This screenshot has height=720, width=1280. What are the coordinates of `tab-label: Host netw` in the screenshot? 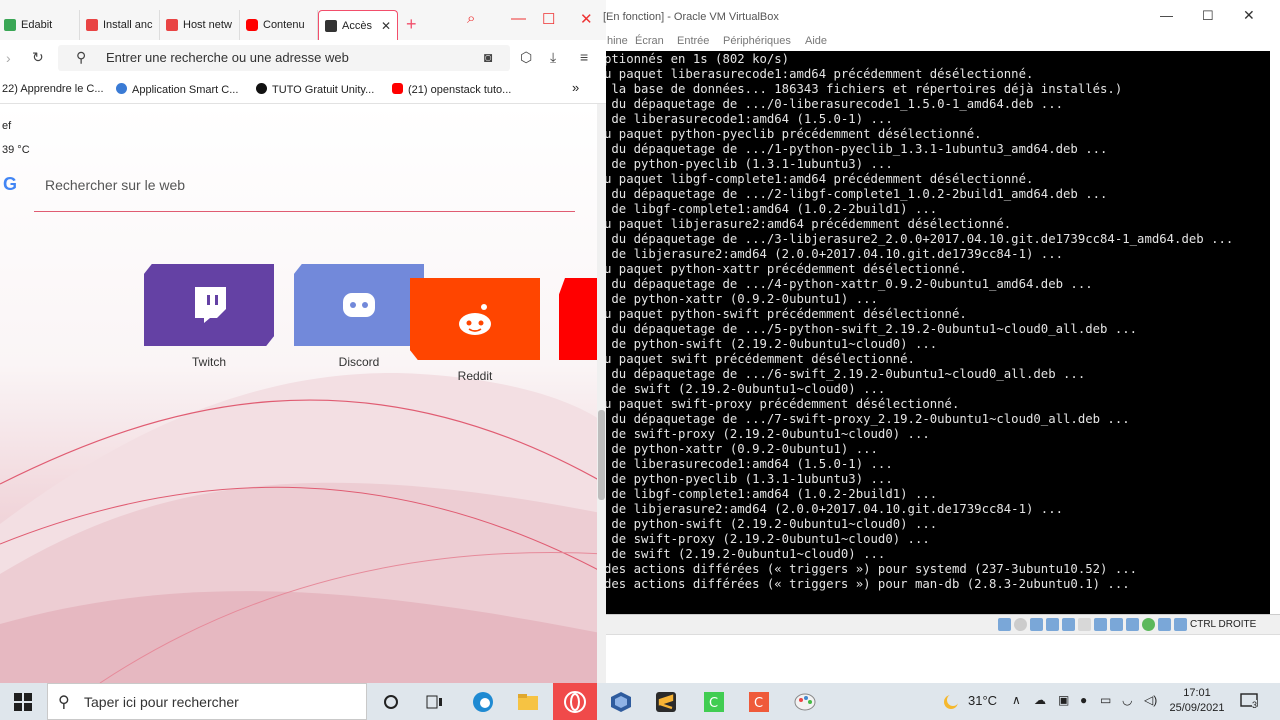 It's located at (207, 25).